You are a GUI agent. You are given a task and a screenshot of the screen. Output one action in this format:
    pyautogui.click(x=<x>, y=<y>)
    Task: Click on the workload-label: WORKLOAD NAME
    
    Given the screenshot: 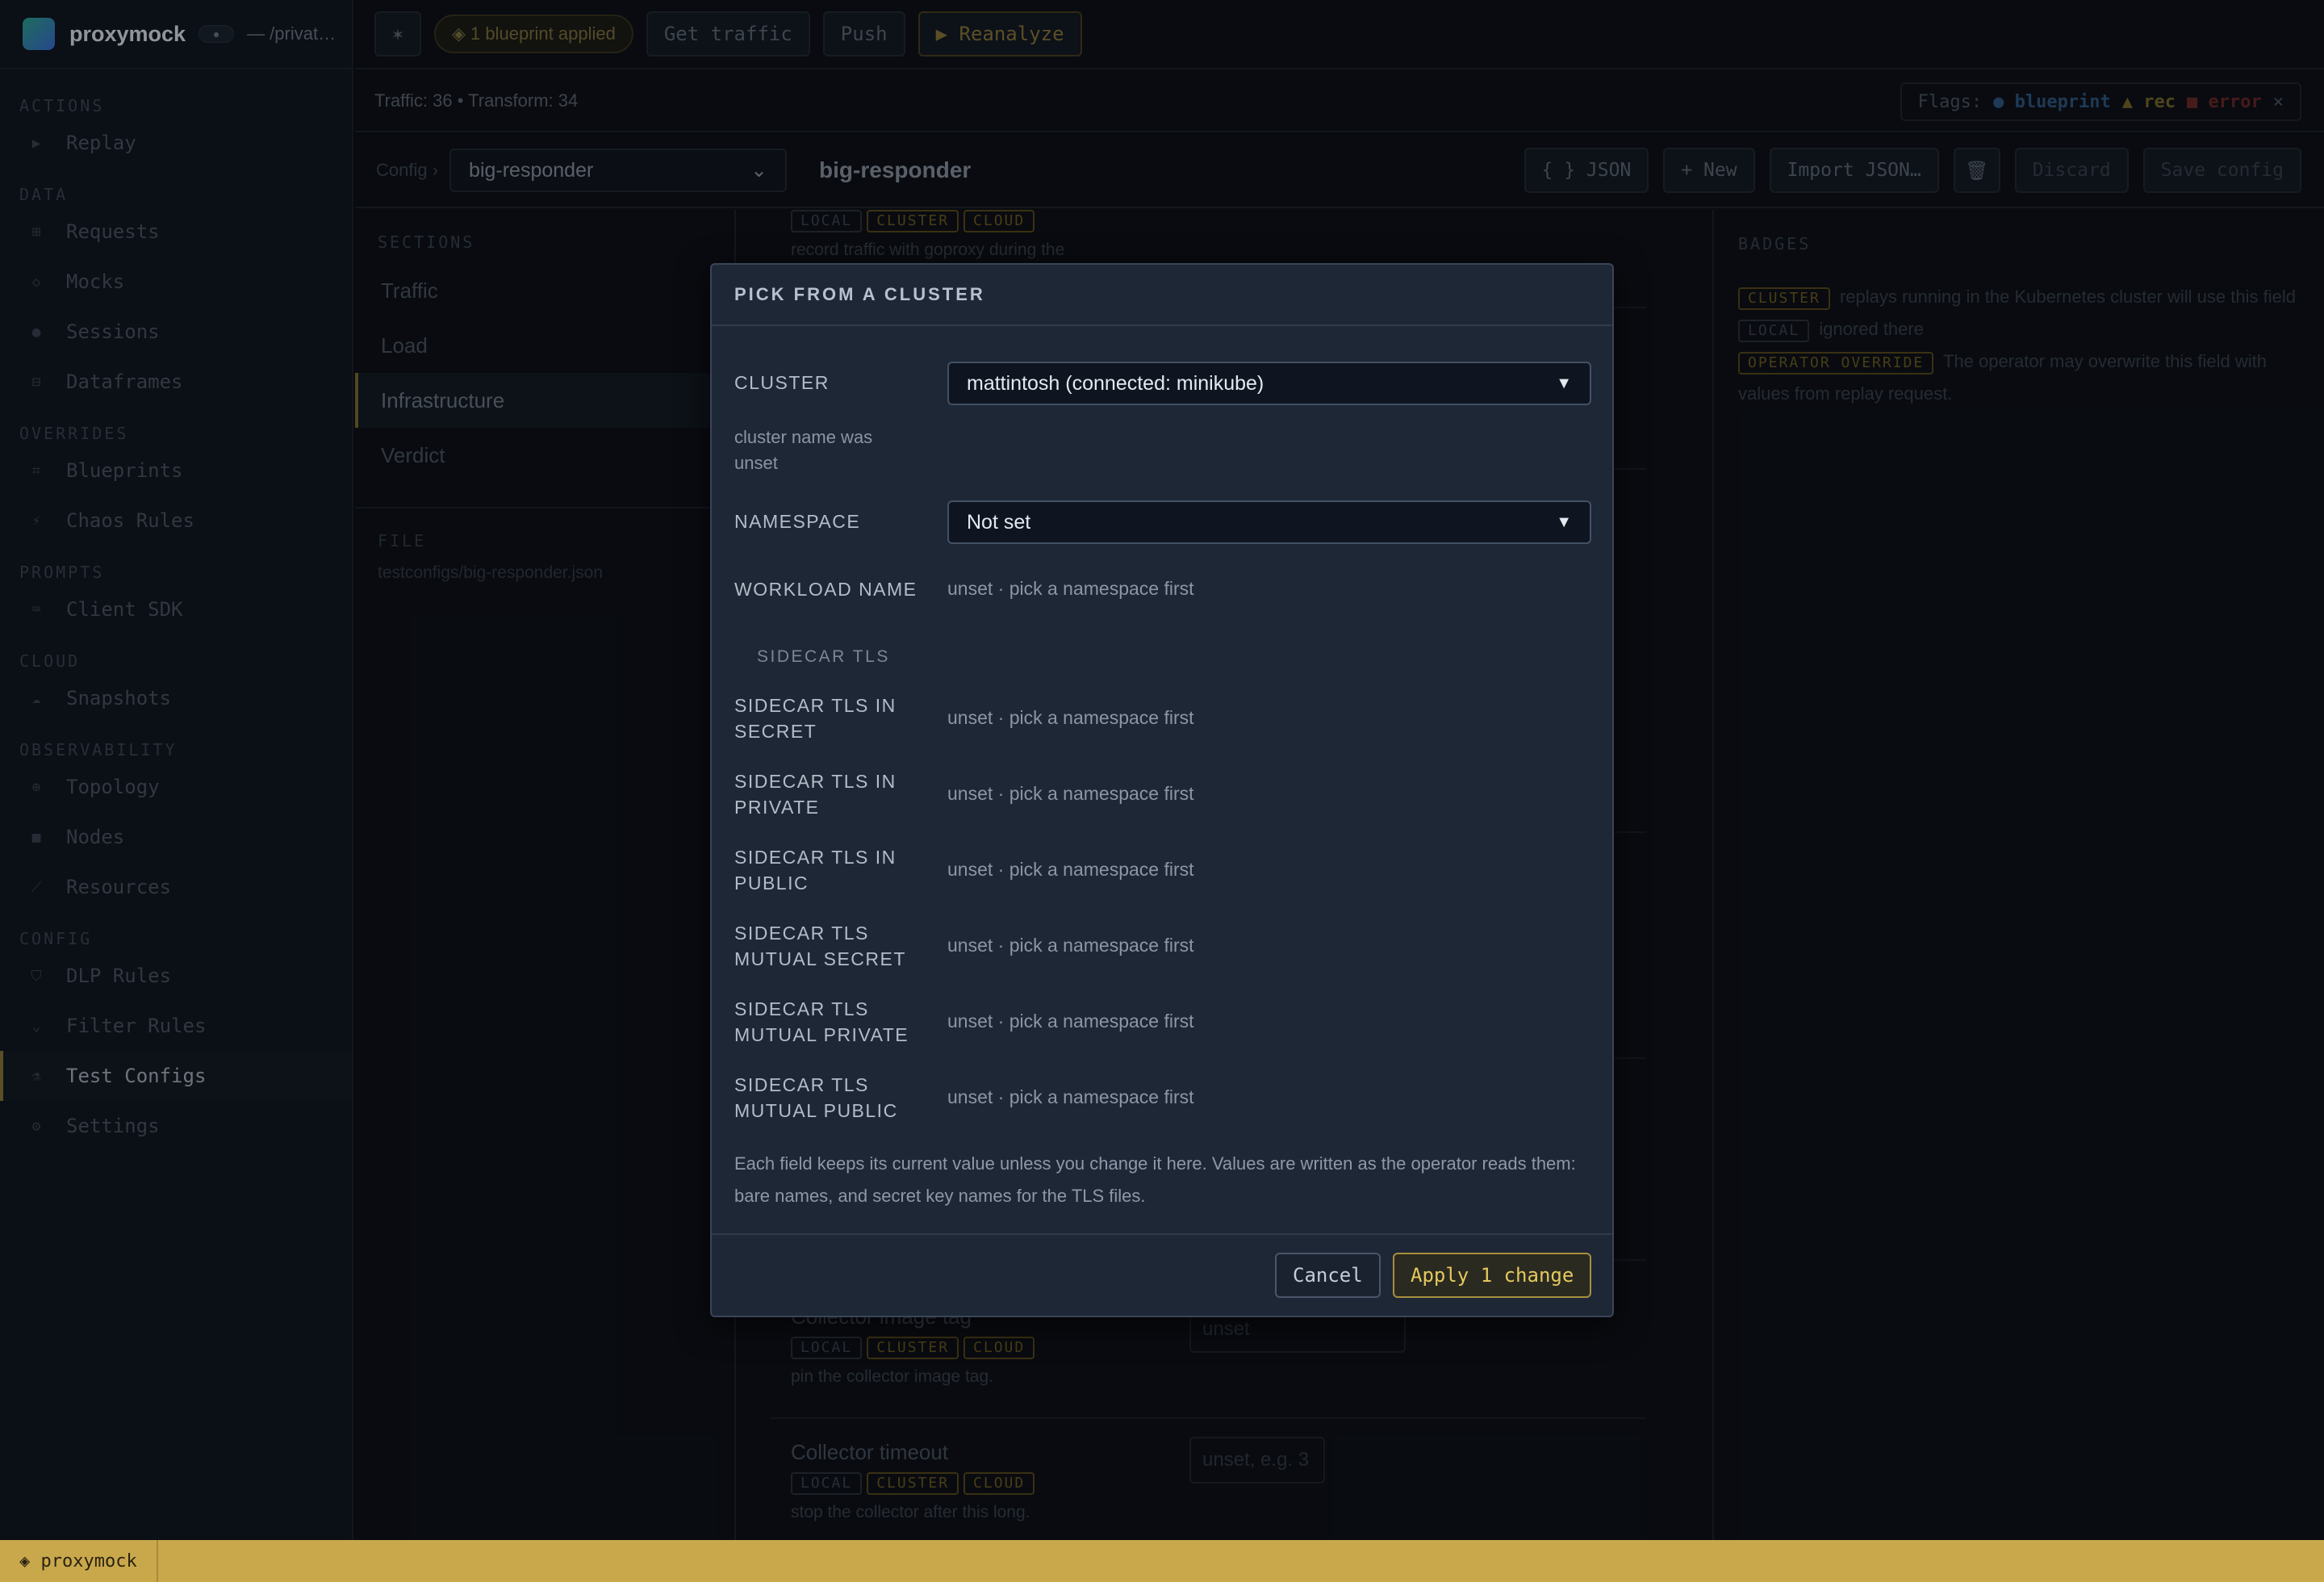 What is the action you would take?
    pyautogui.click(x=826, y=589)
    